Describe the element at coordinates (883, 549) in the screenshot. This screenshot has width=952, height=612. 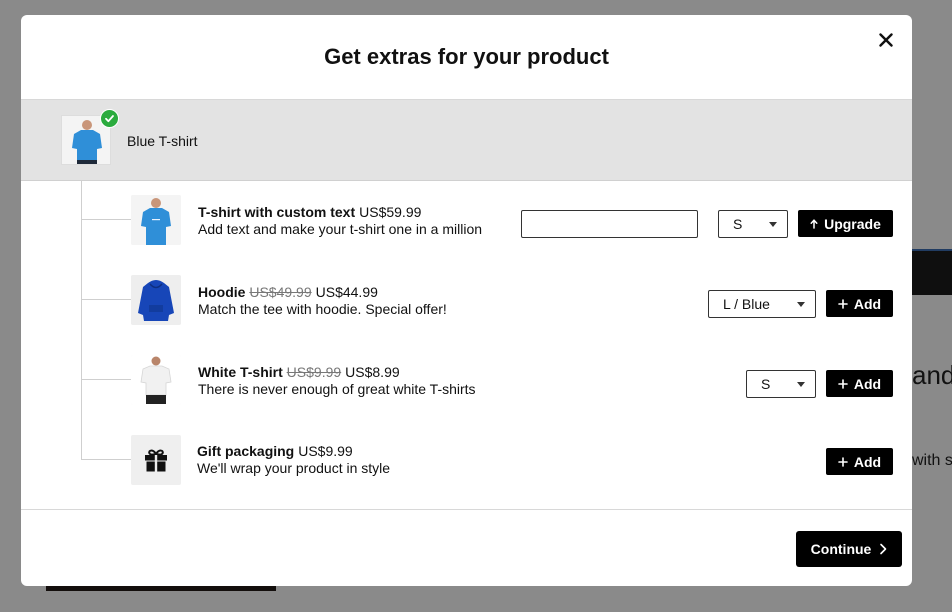
I see `chevron-right-icon` at that location.